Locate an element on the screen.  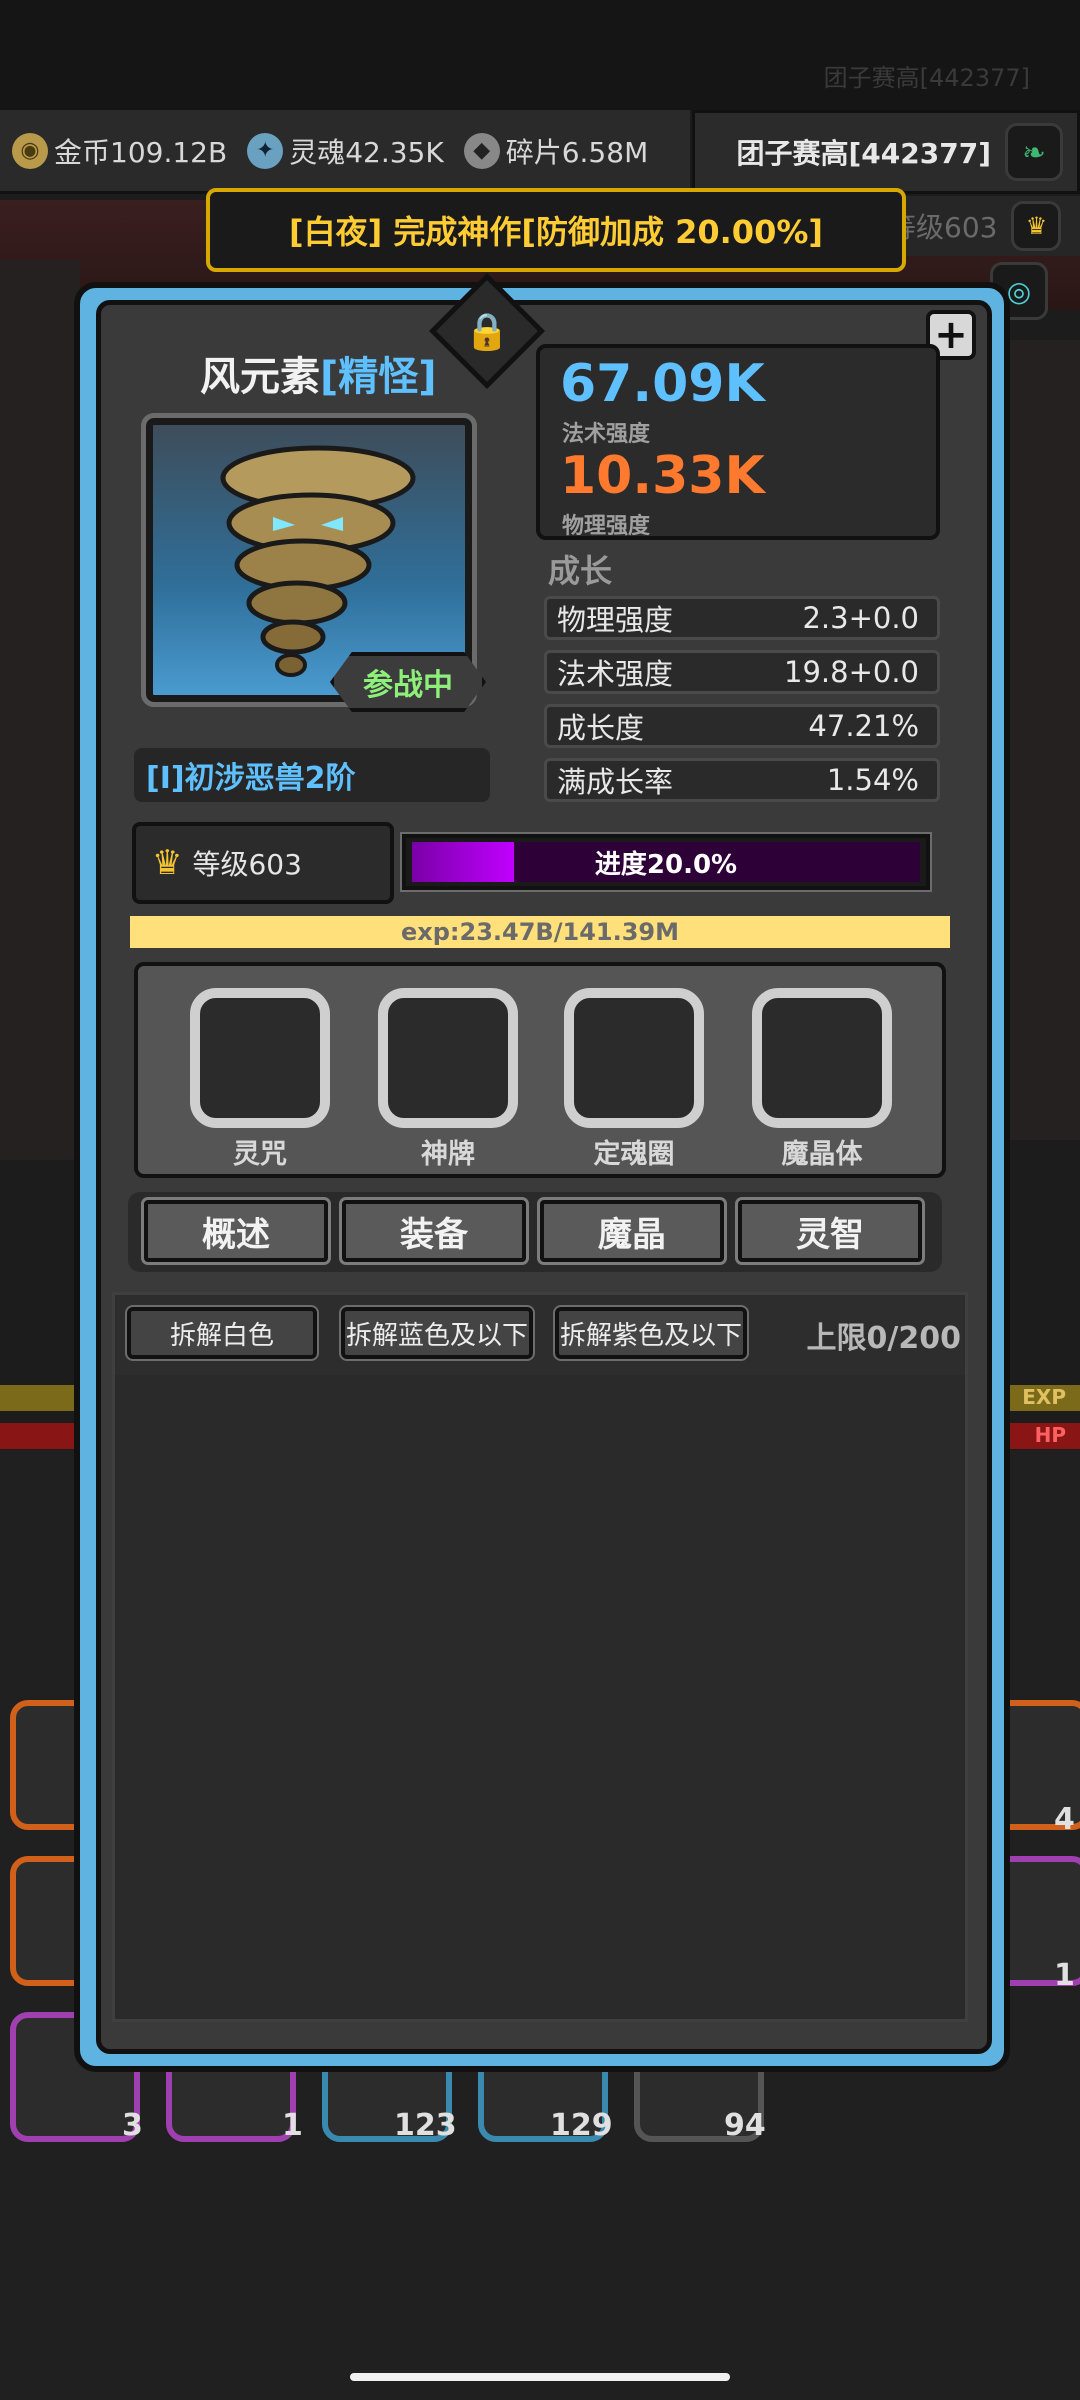
currency-shard-label: 碎片6.58M is located at coordinates (577, 152).